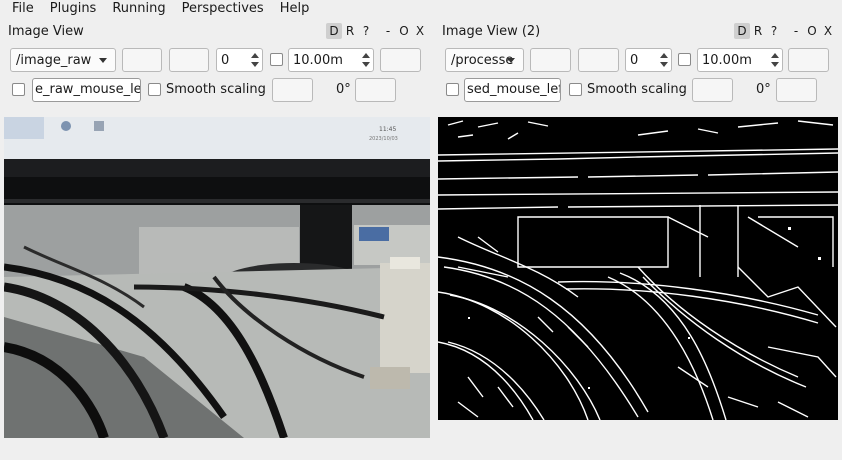 The image size is (842, 460). What do you see at coordinates (512, 90) in the screenshot?
I see `mouse-topic-field: sed_mouse_left` at bounding box center [512, 90].